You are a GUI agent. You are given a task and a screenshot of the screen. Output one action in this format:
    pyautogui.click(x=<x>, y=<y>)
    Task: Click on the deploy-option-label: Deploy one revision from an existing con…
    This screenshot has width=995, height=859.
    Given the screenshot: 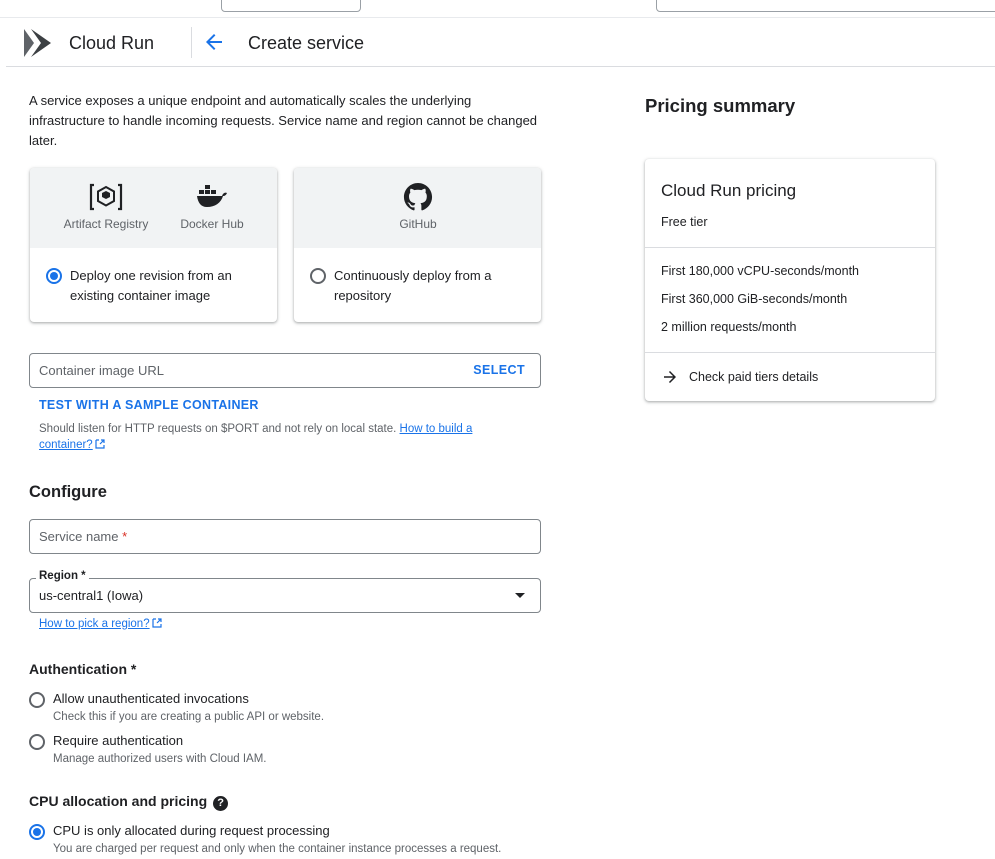 What is the action you would take?
    pyautogui.click(x=151, y=285)
    